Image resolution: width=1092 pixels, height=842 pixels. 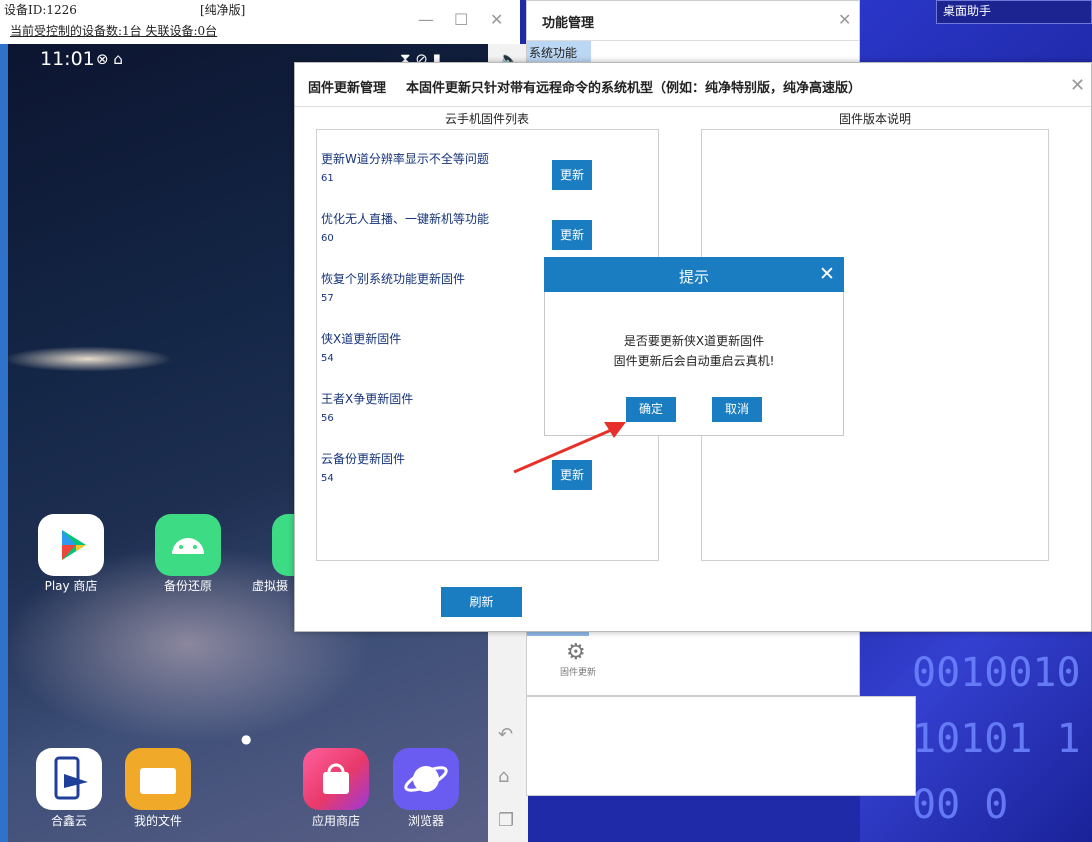 I want to click on app-label: 应用商店, so click(x=335, y=821).